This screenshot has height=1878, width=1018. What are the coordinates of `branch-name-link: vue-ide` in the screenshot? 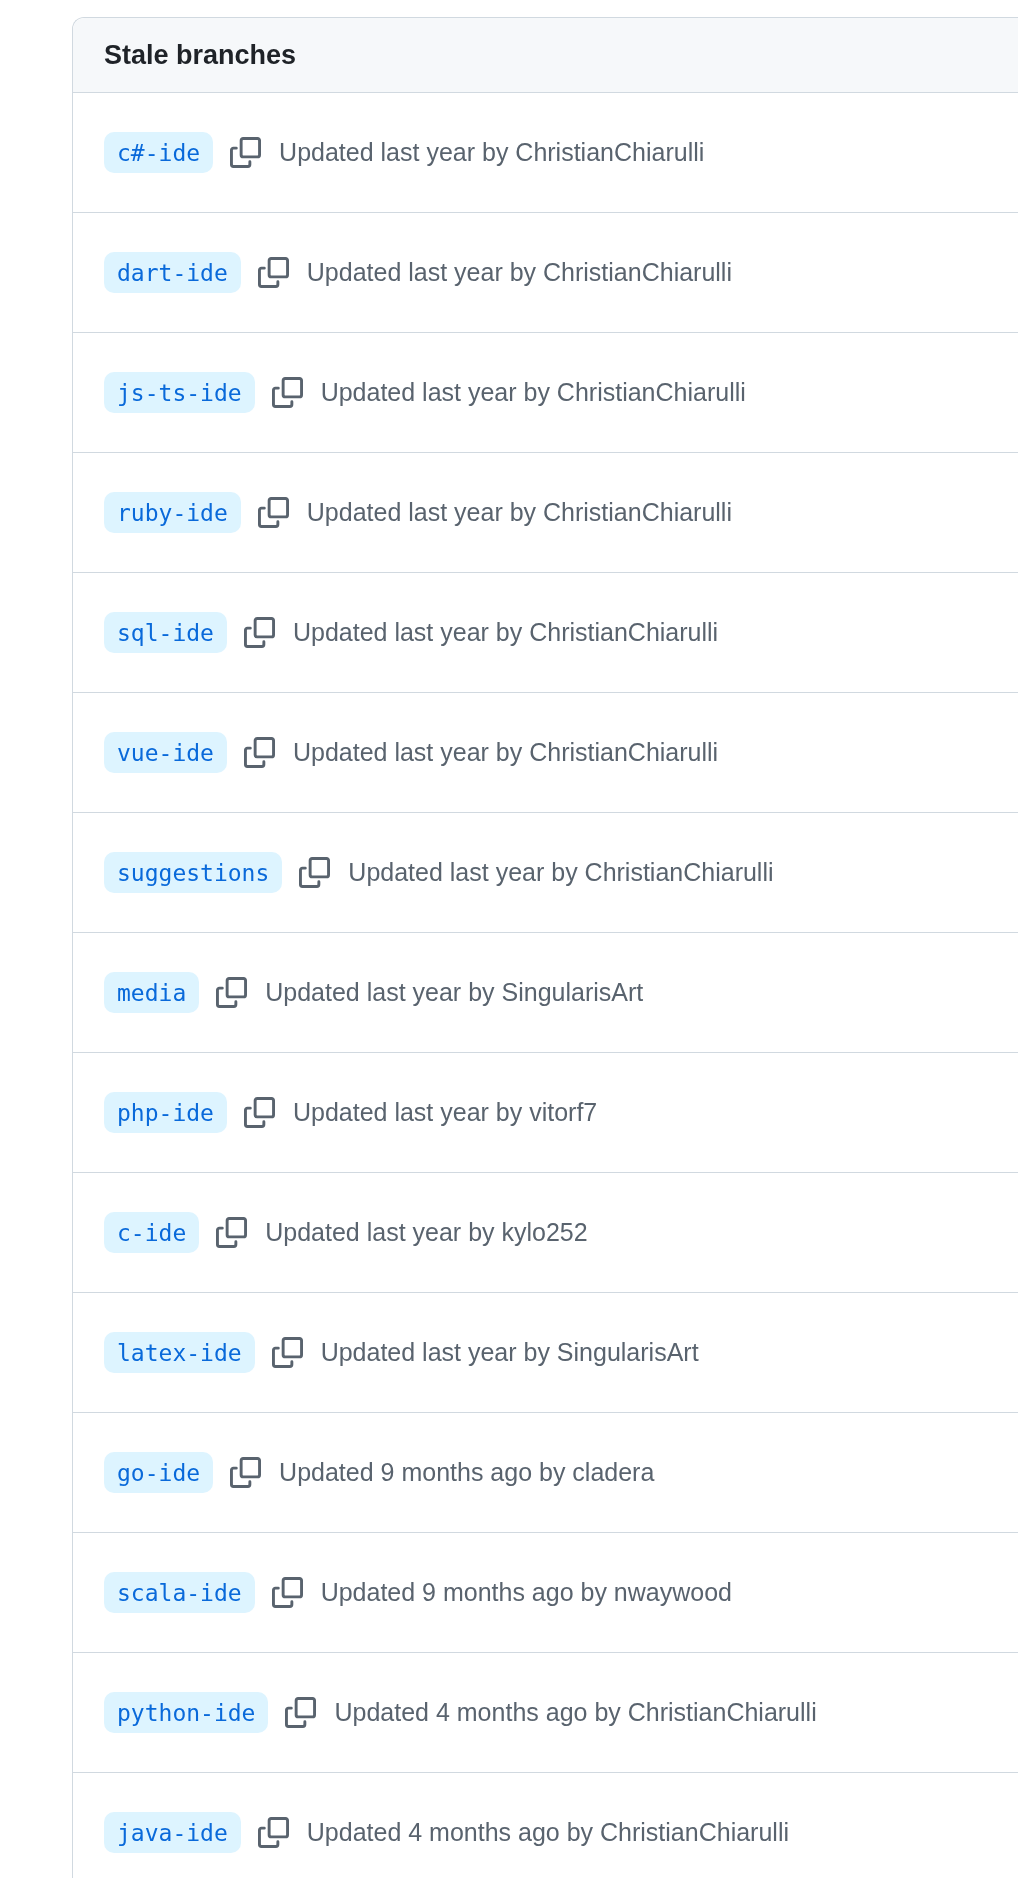 It's located at (165, 752).